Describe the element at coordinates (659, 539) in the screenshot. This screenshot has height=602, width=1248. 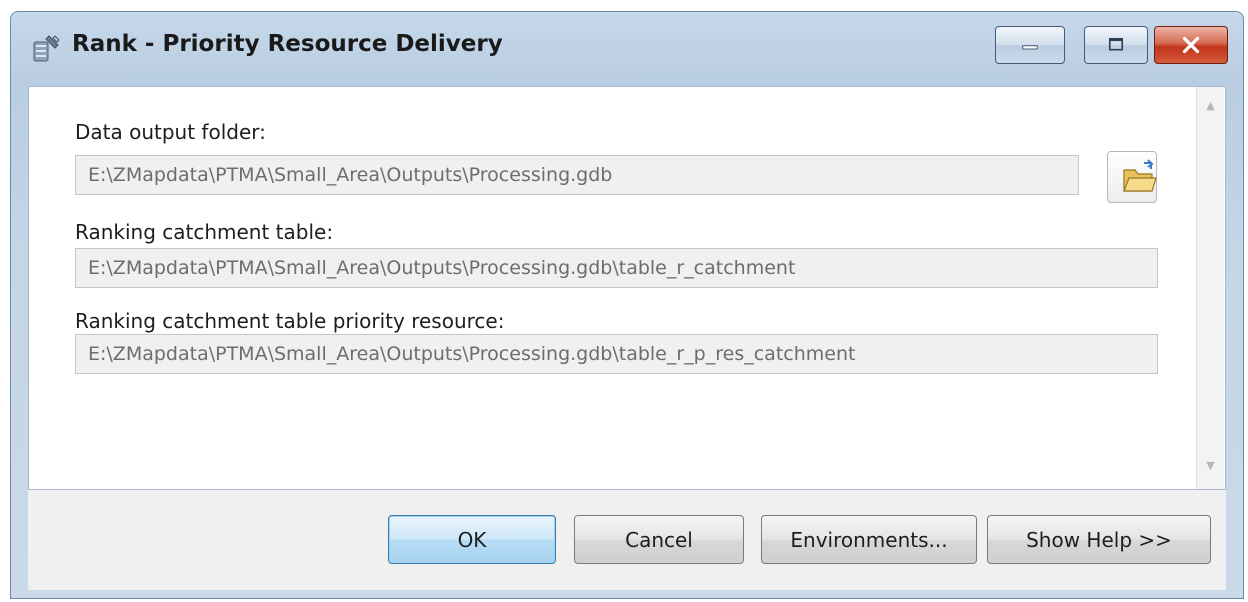
I see `cancel-button: Cancel` at that location.